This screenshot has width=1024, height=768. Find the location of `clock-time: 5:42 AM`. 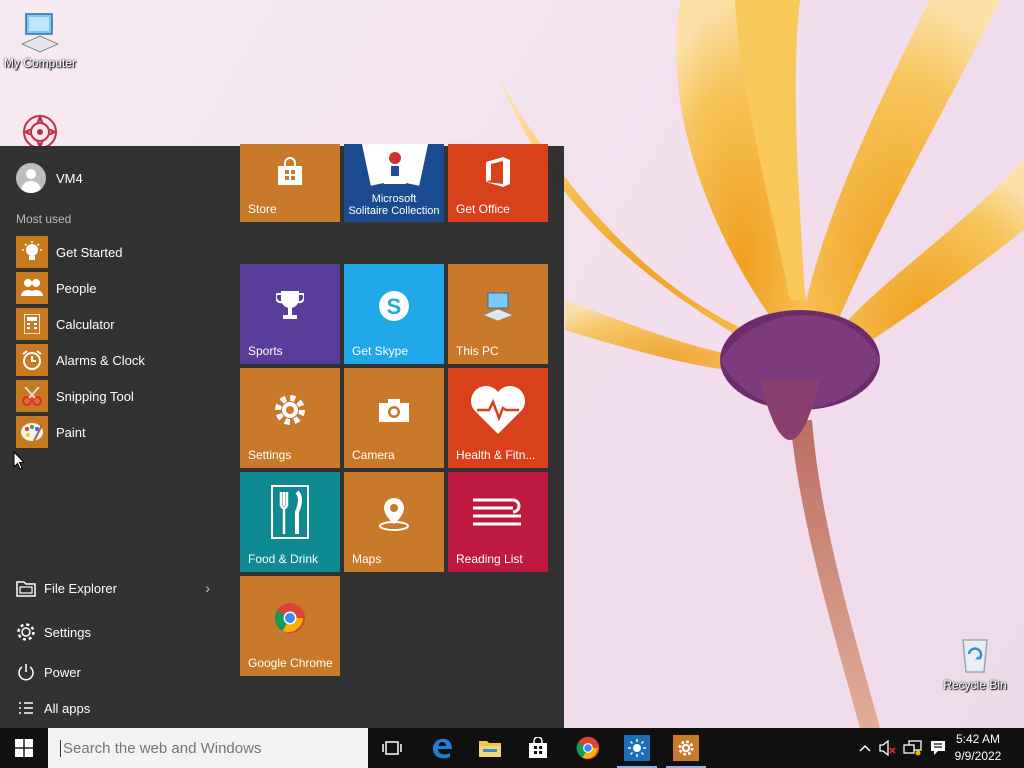

clock-time: 5:42 AM is located at coordinates (978, 739).